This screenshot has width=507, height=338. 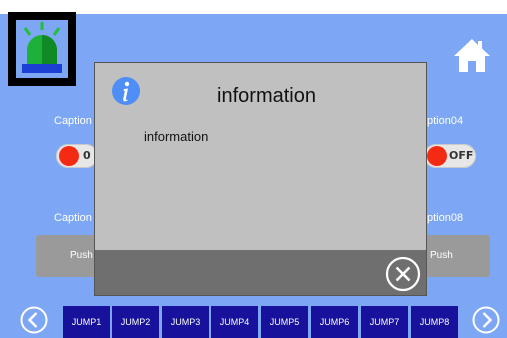 I want to click on jump-button-3: JUMP3, so click(x=185, y=322).